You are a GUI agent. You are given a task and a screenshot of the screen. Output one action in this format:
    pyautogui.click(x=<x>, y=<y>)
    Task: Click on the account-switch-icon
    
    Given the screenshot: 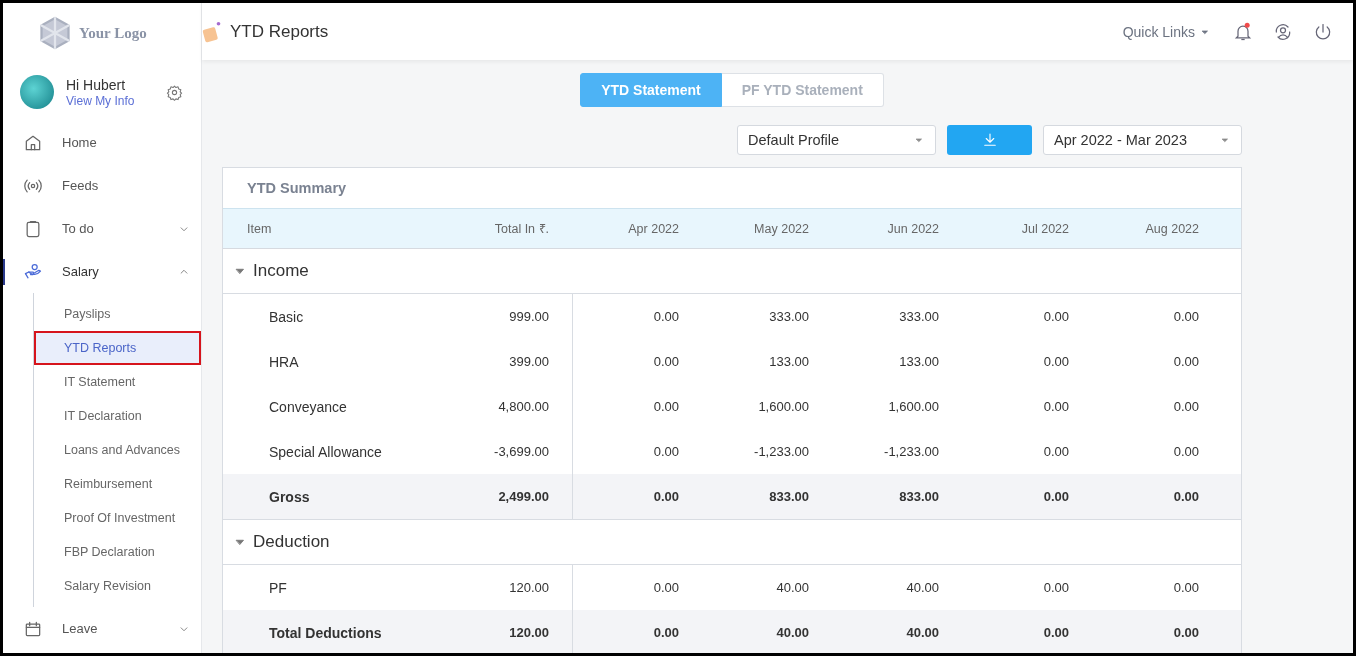 What is the action you would take?
    pyautogui.click(x=1283, y=31)
    